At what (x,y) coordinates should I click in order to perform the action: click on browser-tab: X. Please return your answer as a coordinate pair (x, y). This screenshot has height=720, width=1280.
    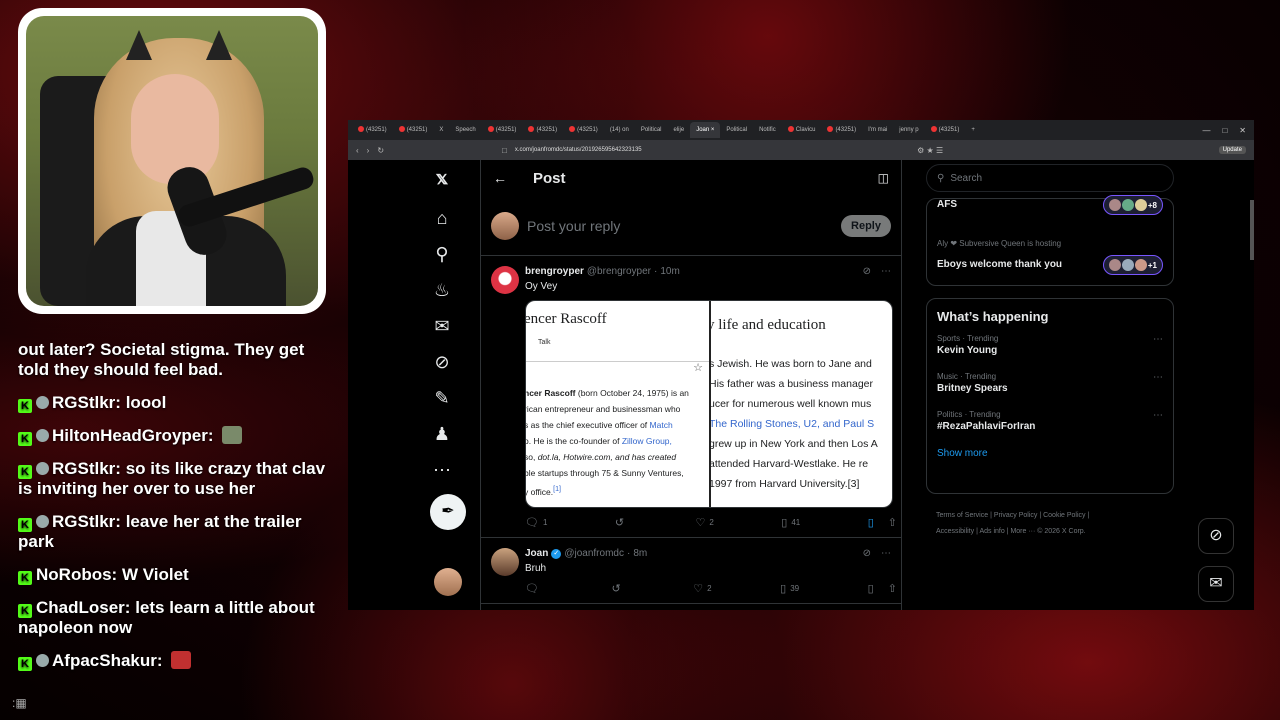
    Looking at the image, I should click on (441, 130).